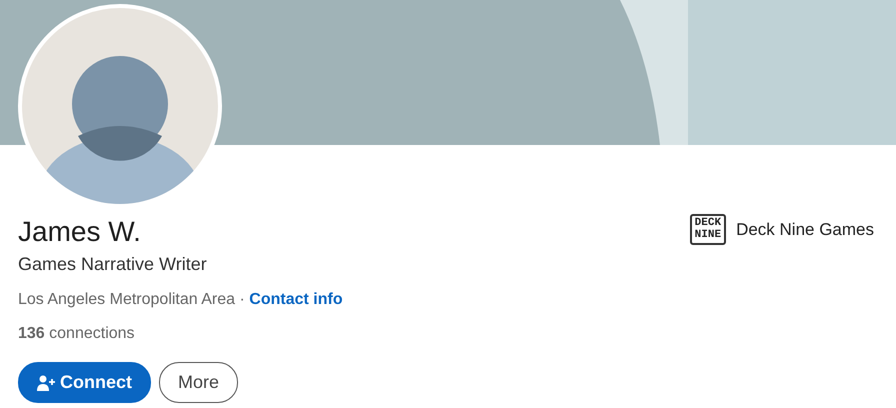 The image size is (896, 408). Describe the element at coordinates (131, 299) in the screenshot. I see `location-text: Los Angeles Metropolitan Area ·` at that location.